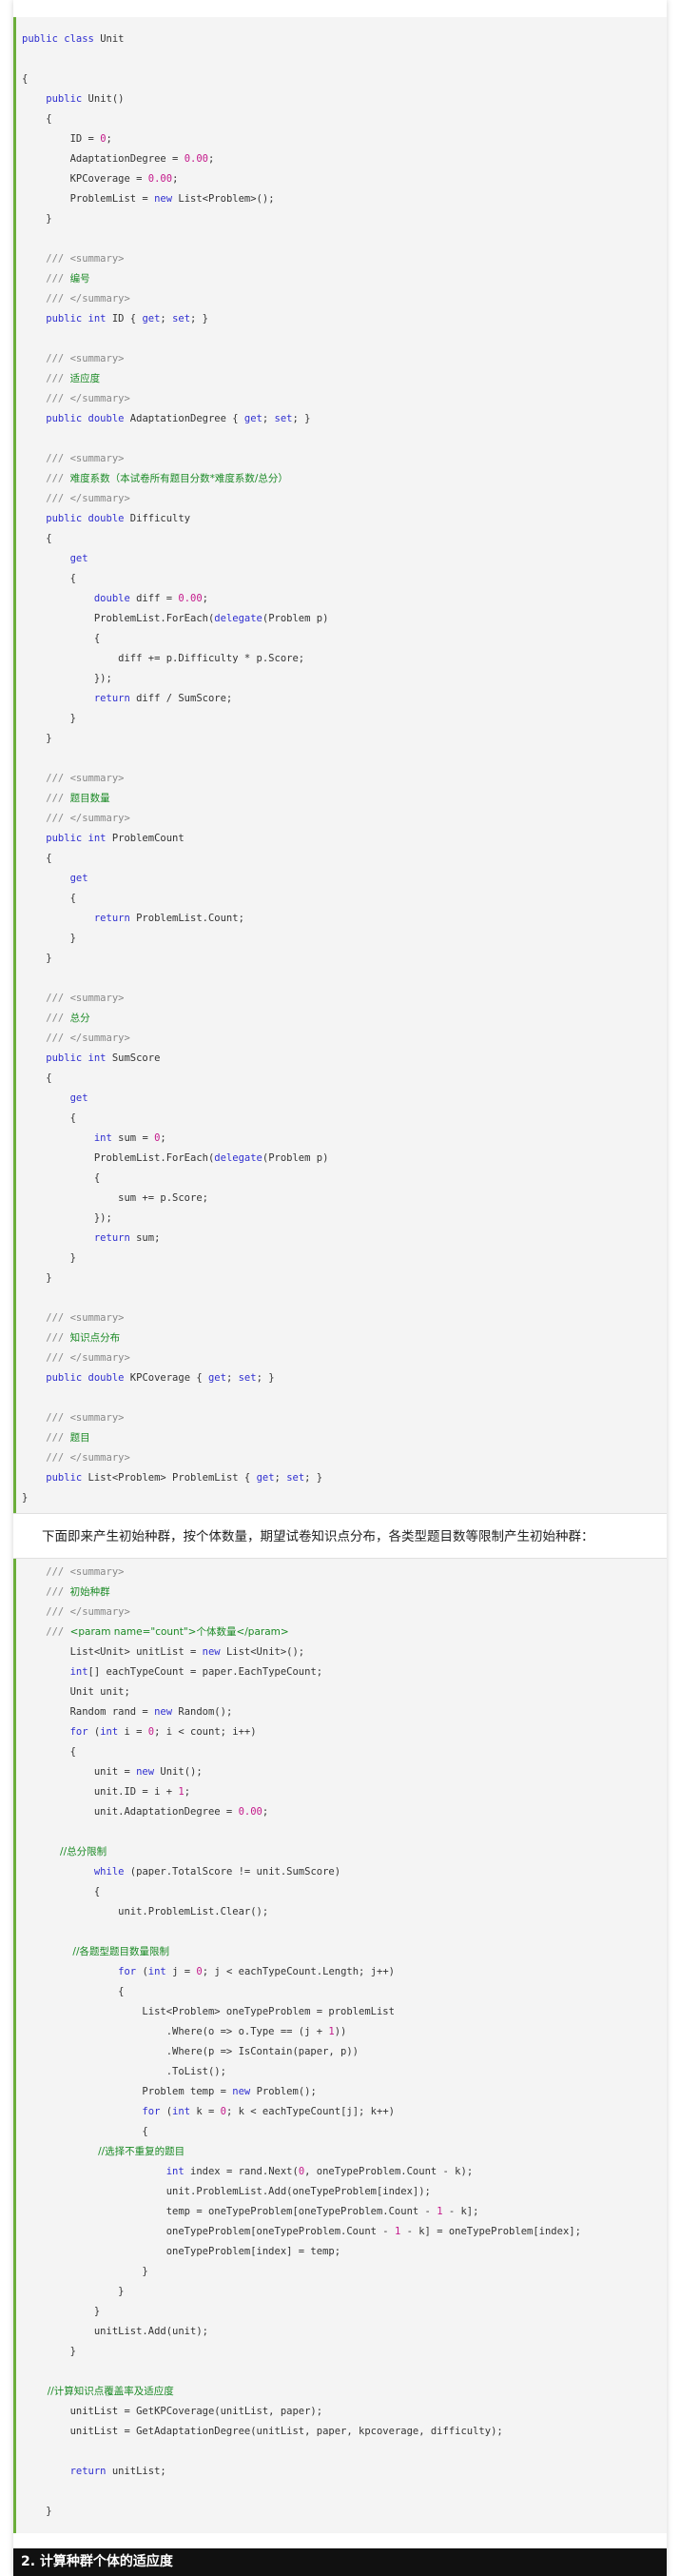  What do you see at coordinates (136, 1058) in the screenshot?
I see `code-token: SumScore` at bounding box center [136, 1058].